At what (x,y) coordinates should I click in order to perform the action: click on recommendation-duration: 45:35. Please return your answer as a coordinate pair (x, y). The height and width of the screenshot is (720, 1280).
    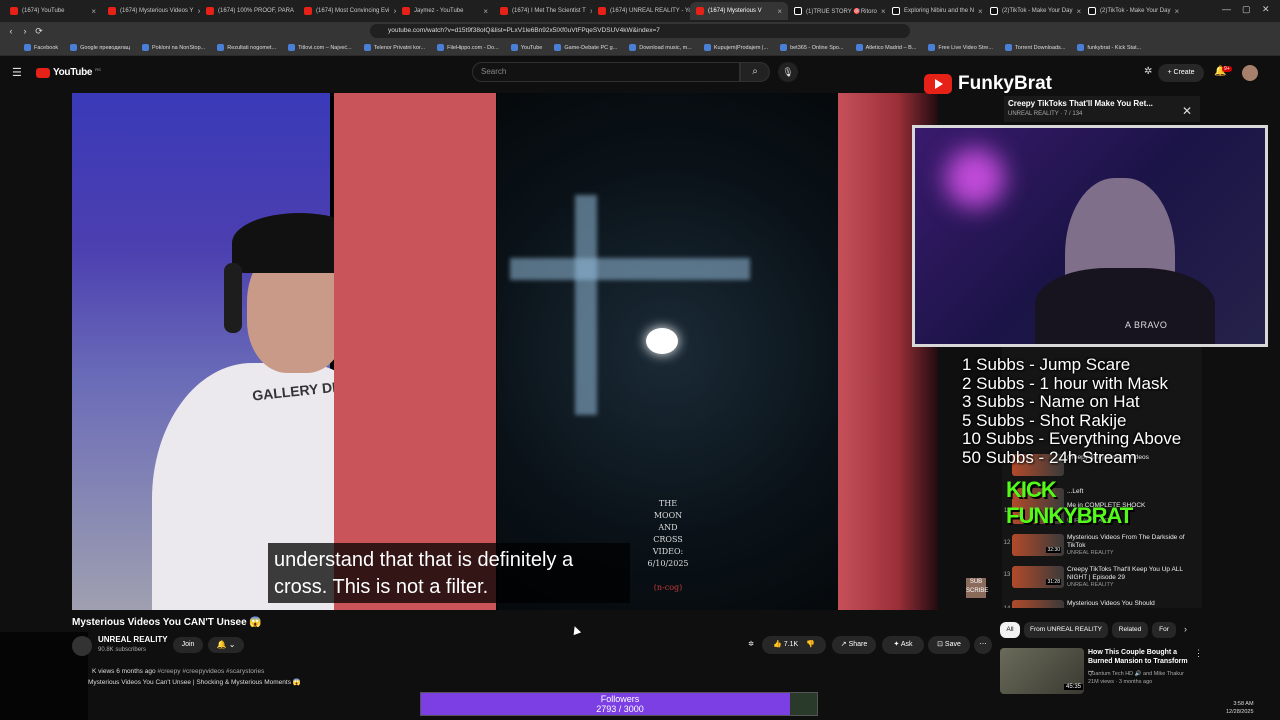
    Looking at the image, I should click on (1074, 687).